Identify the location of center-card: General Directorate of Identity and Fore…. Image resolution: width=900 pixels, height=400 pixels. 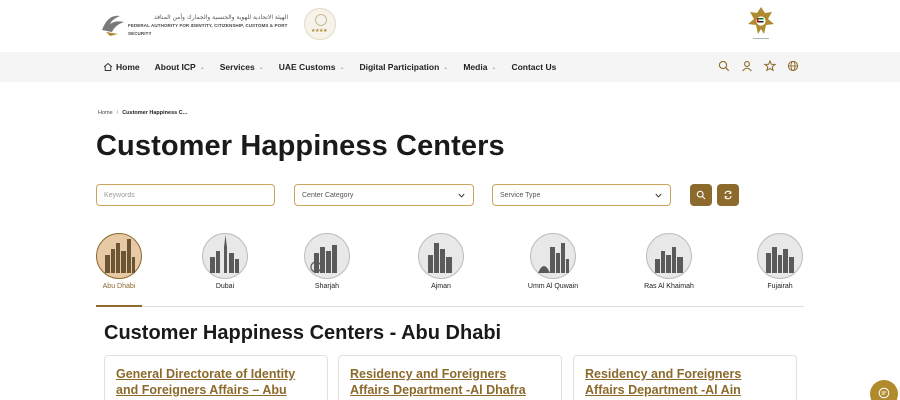
(216, 377).